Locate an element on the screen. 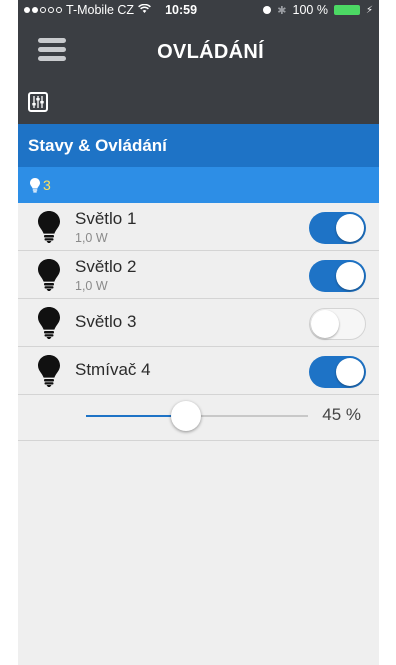 The width and height of the screenshot is (396, 665). section-title: Stavy & Ovládání is located at coordinates (198, 145).